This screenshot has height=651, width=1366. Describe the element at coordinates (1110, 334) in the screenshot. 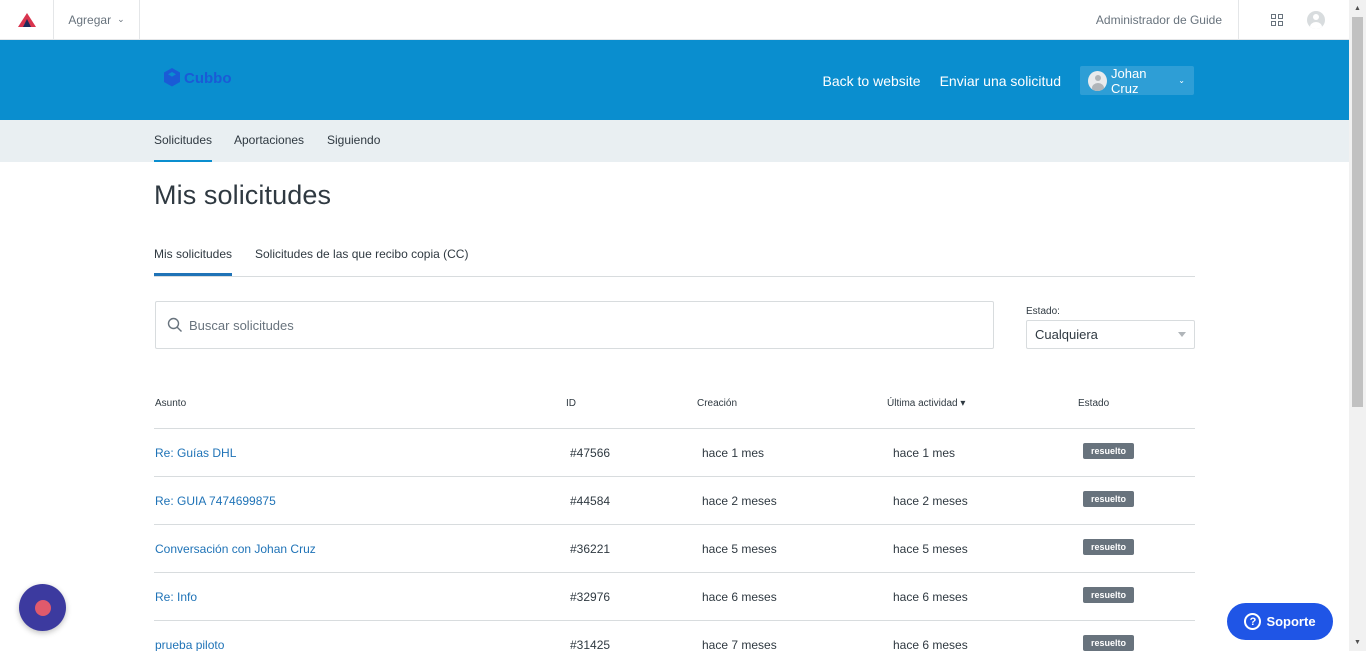

I see `status-filter-select: Cualquiera` at that location.